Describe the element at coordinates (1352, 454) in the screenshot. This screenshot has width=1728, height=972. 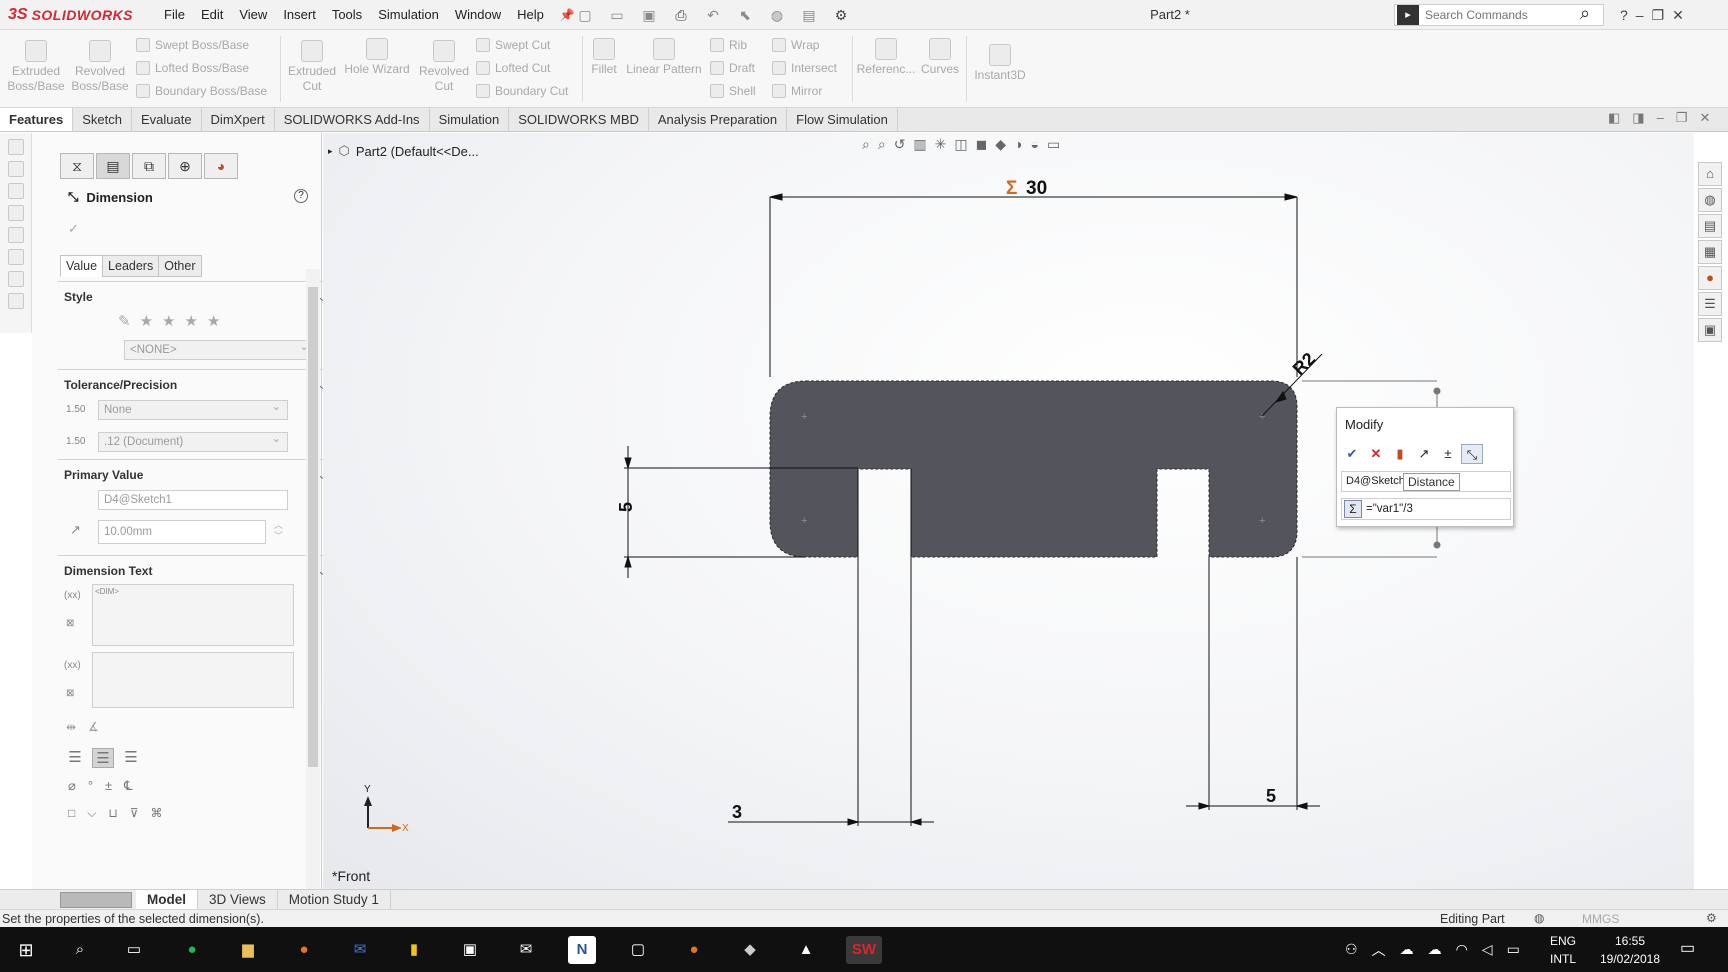
I see `ok-check-icon: ✔` at that location.